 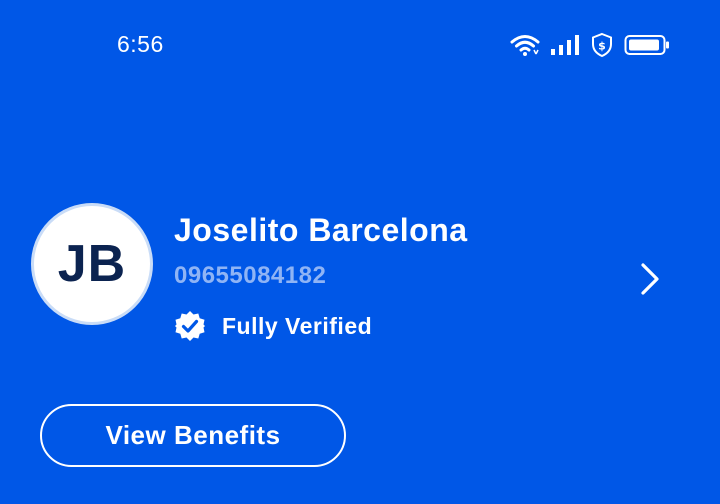 I want to click on status-icons: $, so click(x=590, y=45).